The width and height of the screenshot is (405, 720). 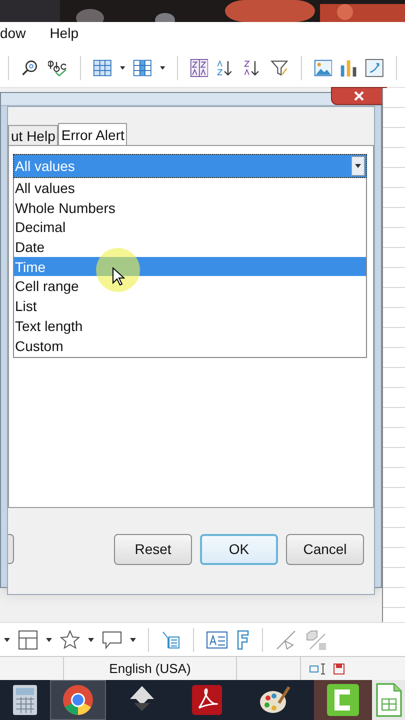 I want to click on dialog-button: OK, so click(x=239, y=549).